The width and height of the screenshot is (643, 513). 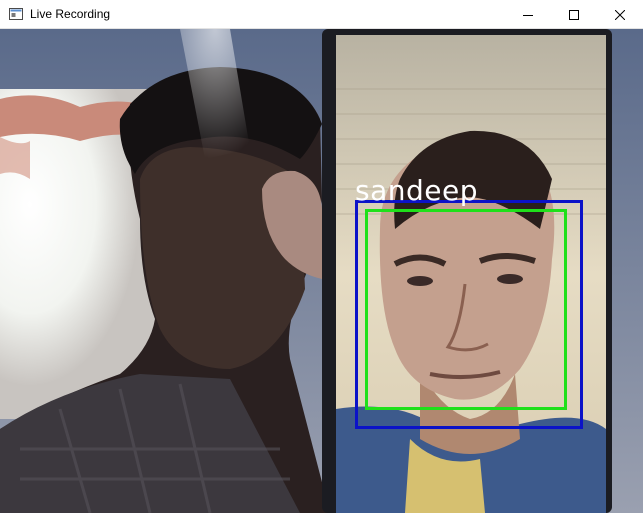 I want to click on window-title: Live Recording, so click(x=70, y=14).